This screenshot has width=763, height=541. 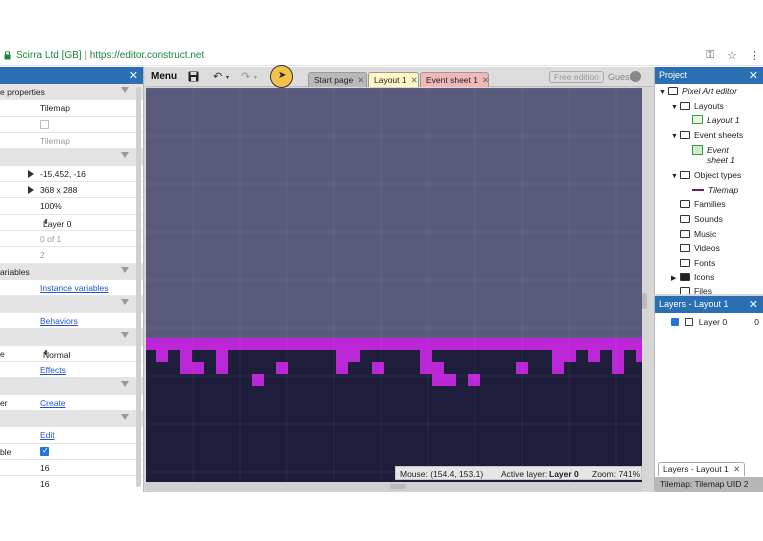 What do you see at coordinates (138, 287) in the screenshot?
I see `properties-scrollbar` at bounding box center [138, 287].